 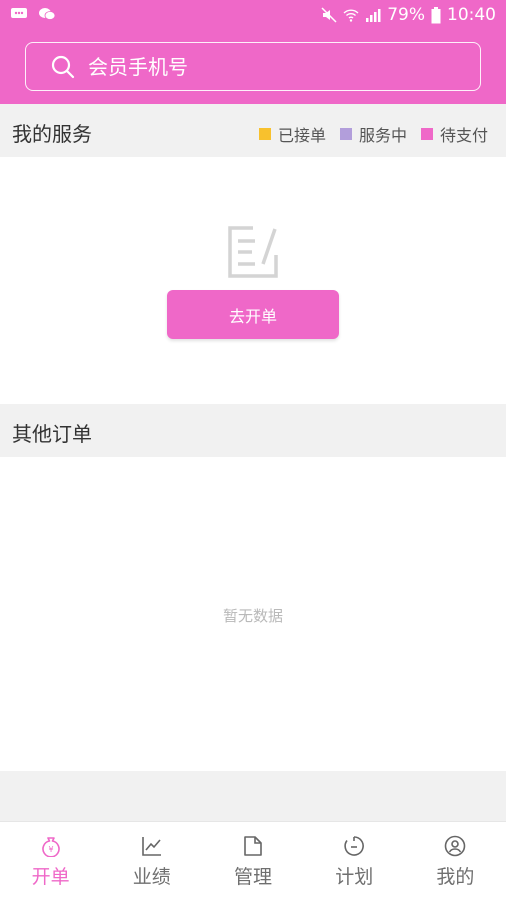 What do you see at coordinates (455, 861) in the screenshot?
I see `nav-item-mine: 我的` at bounding box center [455, 861].